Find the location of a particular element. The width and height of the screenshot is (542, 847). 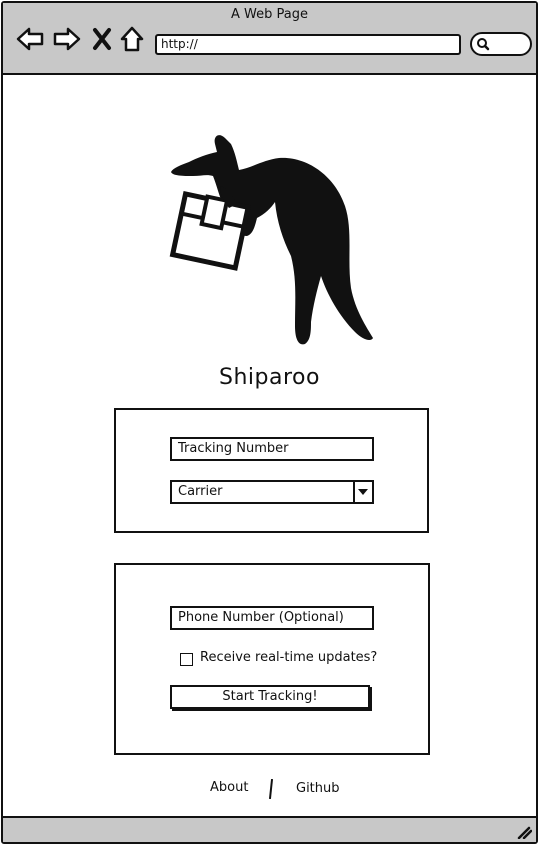

carrier-select: Carrier is located at coordinates (272, 492).